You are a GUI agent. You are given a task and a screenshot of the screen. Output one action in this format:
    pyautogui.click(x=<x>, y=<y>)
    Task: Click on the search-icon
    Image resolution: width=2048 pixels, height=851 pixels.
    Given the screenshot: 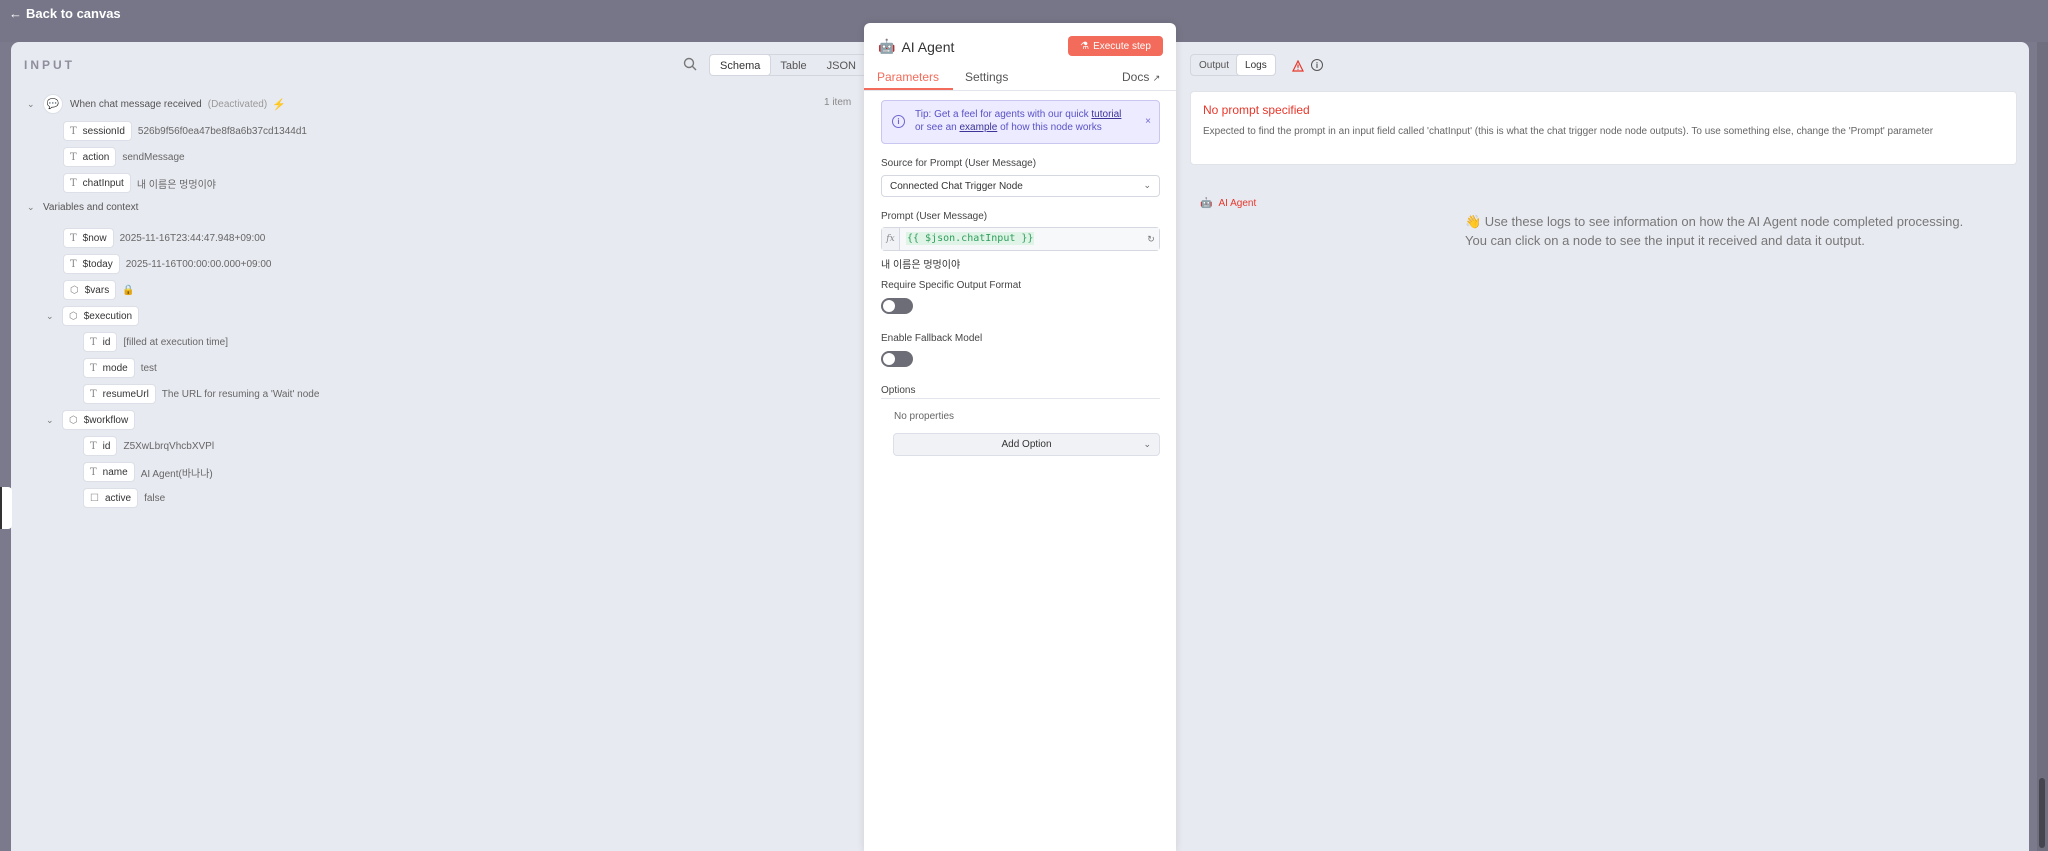 What is the action you would take?
    pyautogui.click(x=690, y=64)
    